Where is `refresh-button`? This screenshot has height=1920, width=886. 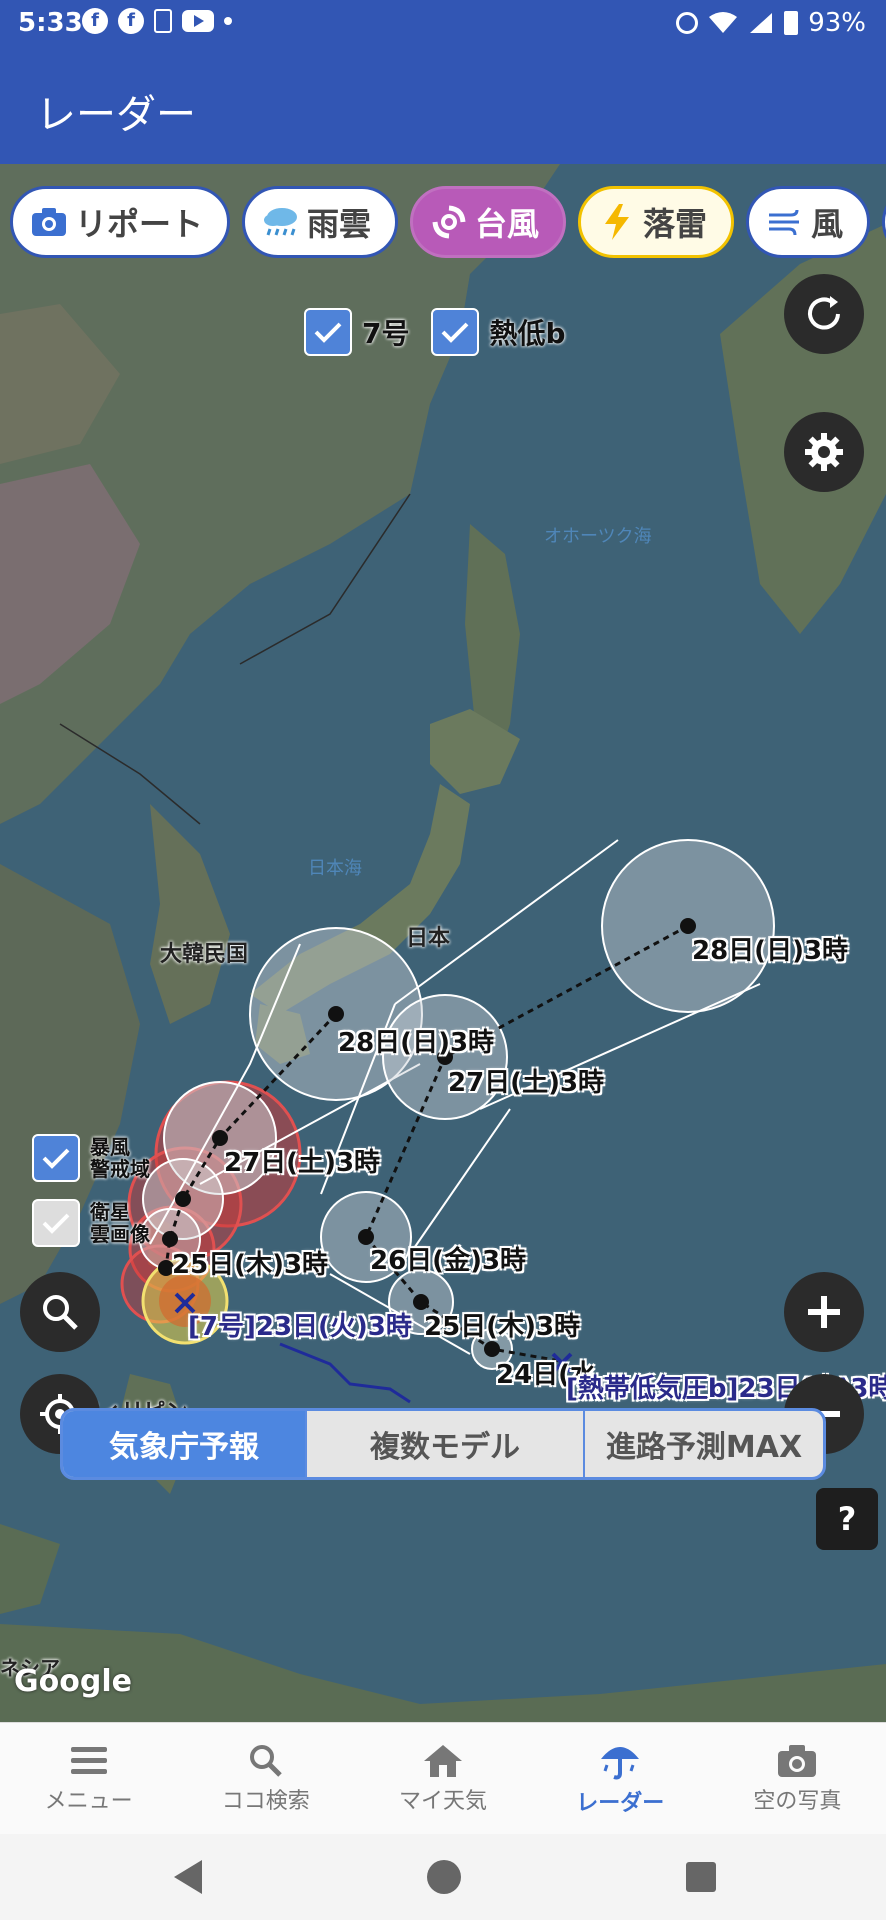 refresh-button is located at coordinates (824, 314).